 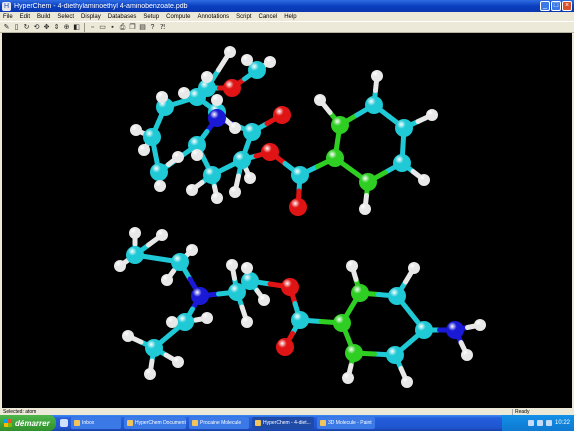 I want to click on quick-launch-icon, so click(x=64, y=423).